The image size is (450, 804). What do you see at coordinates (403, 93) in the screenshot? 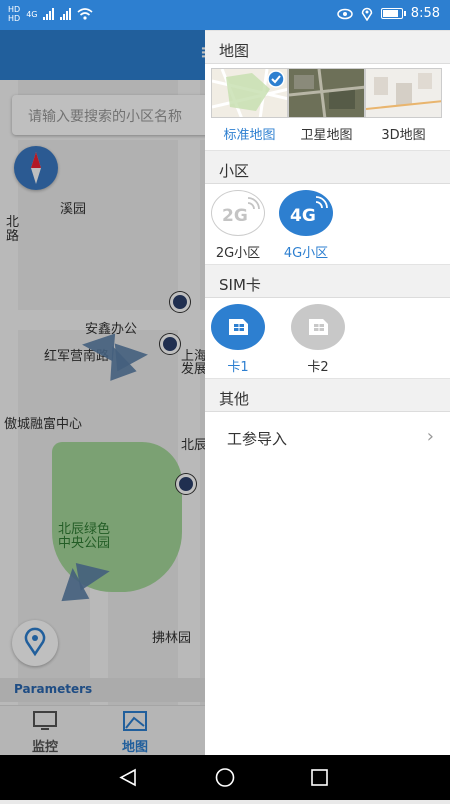
I see `map-option-3d` at bounding box center [403, 93].